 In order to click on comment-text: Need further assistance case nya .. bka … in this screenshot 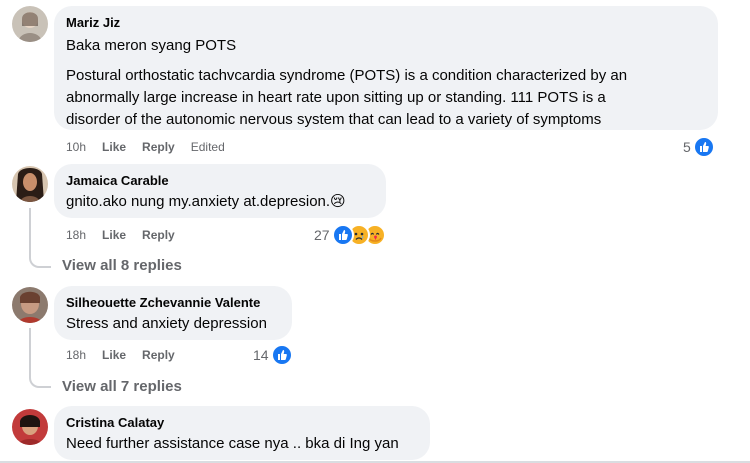, I will do `click(232, 443)`.